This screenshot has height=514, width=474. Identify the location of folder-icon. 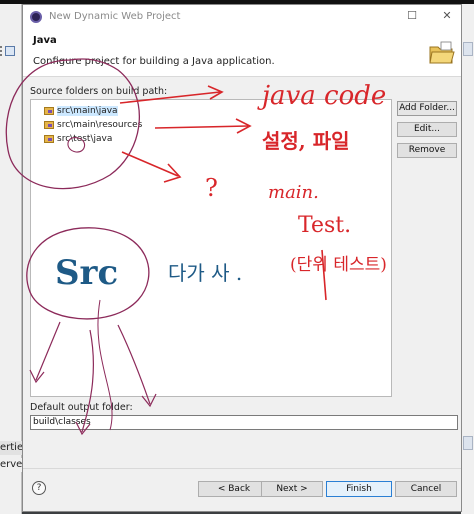
(442, 52).